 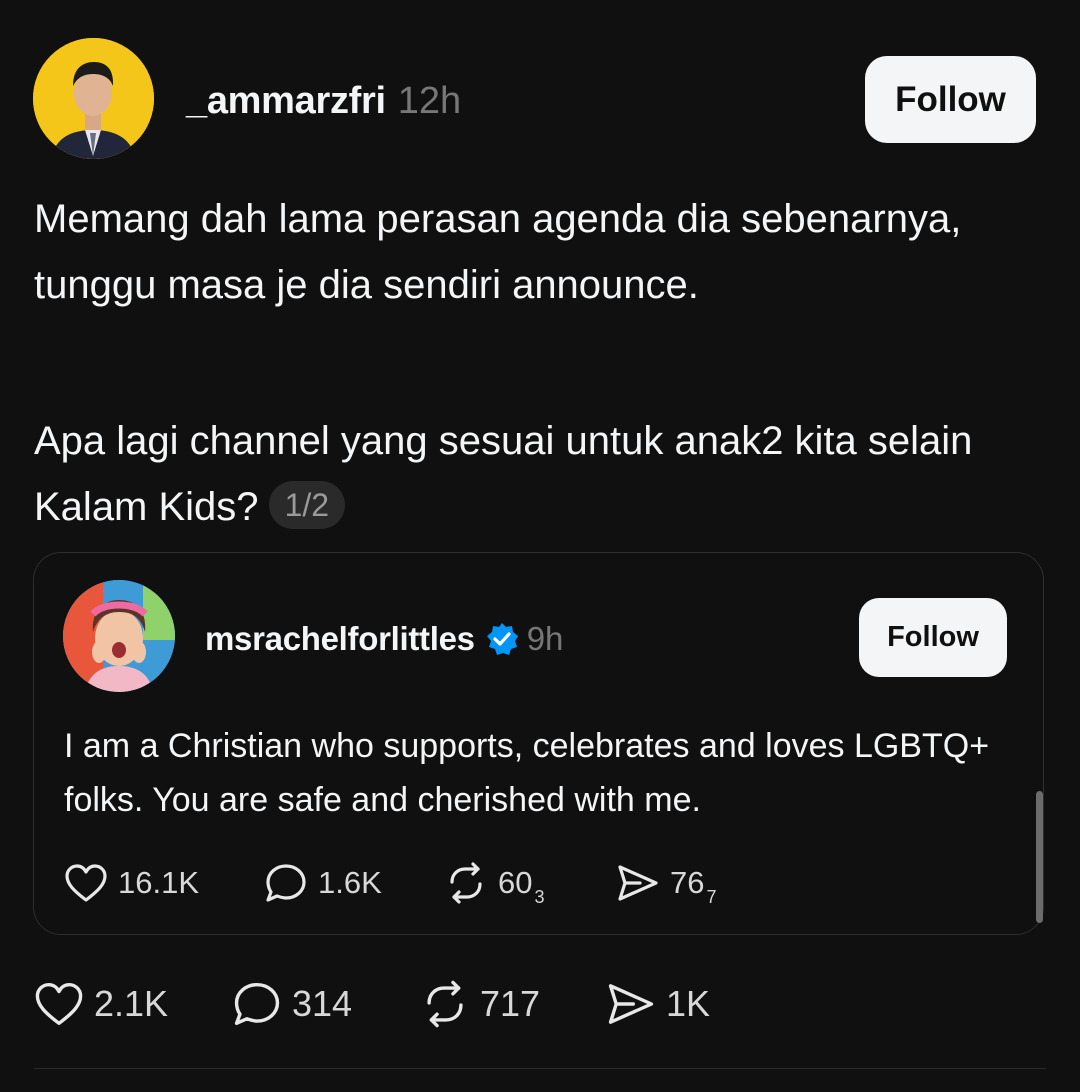 I want to click on verified-badge-icon, so click(x=502, y=639).